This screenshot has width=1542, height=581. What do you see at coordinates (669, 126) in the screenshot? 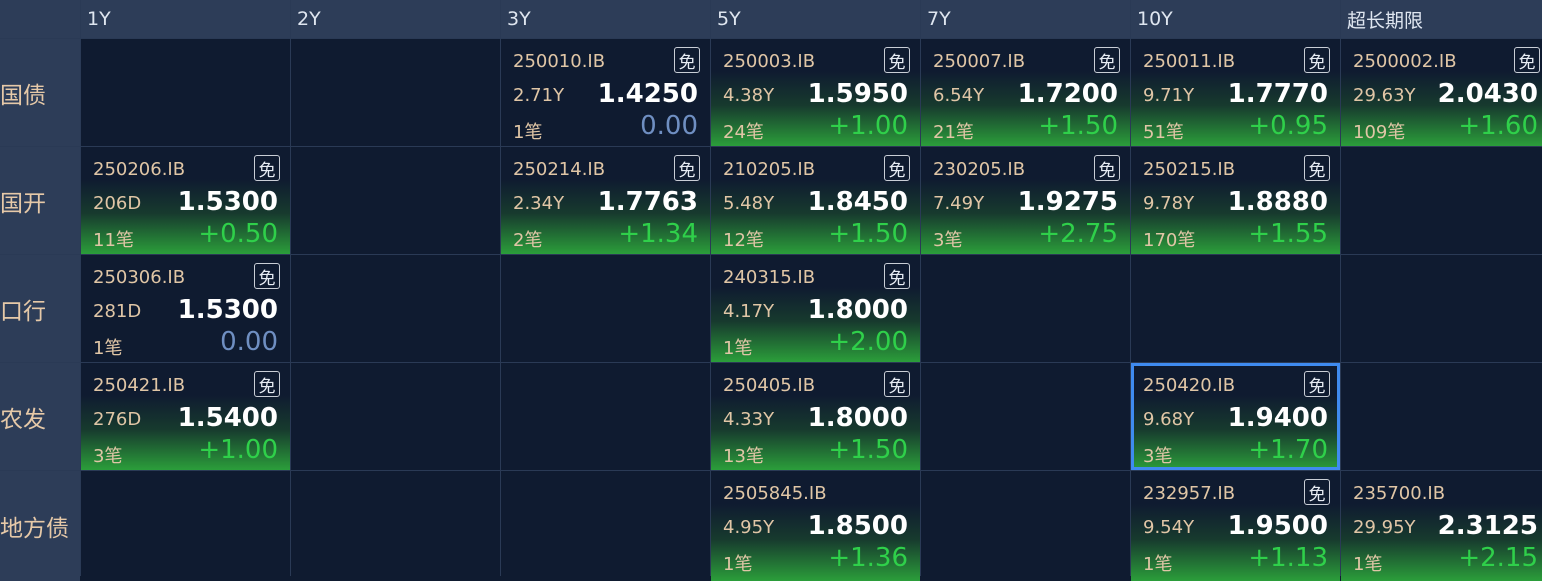
I see `yield-change: 0.00` at bounding box center [669, 126].